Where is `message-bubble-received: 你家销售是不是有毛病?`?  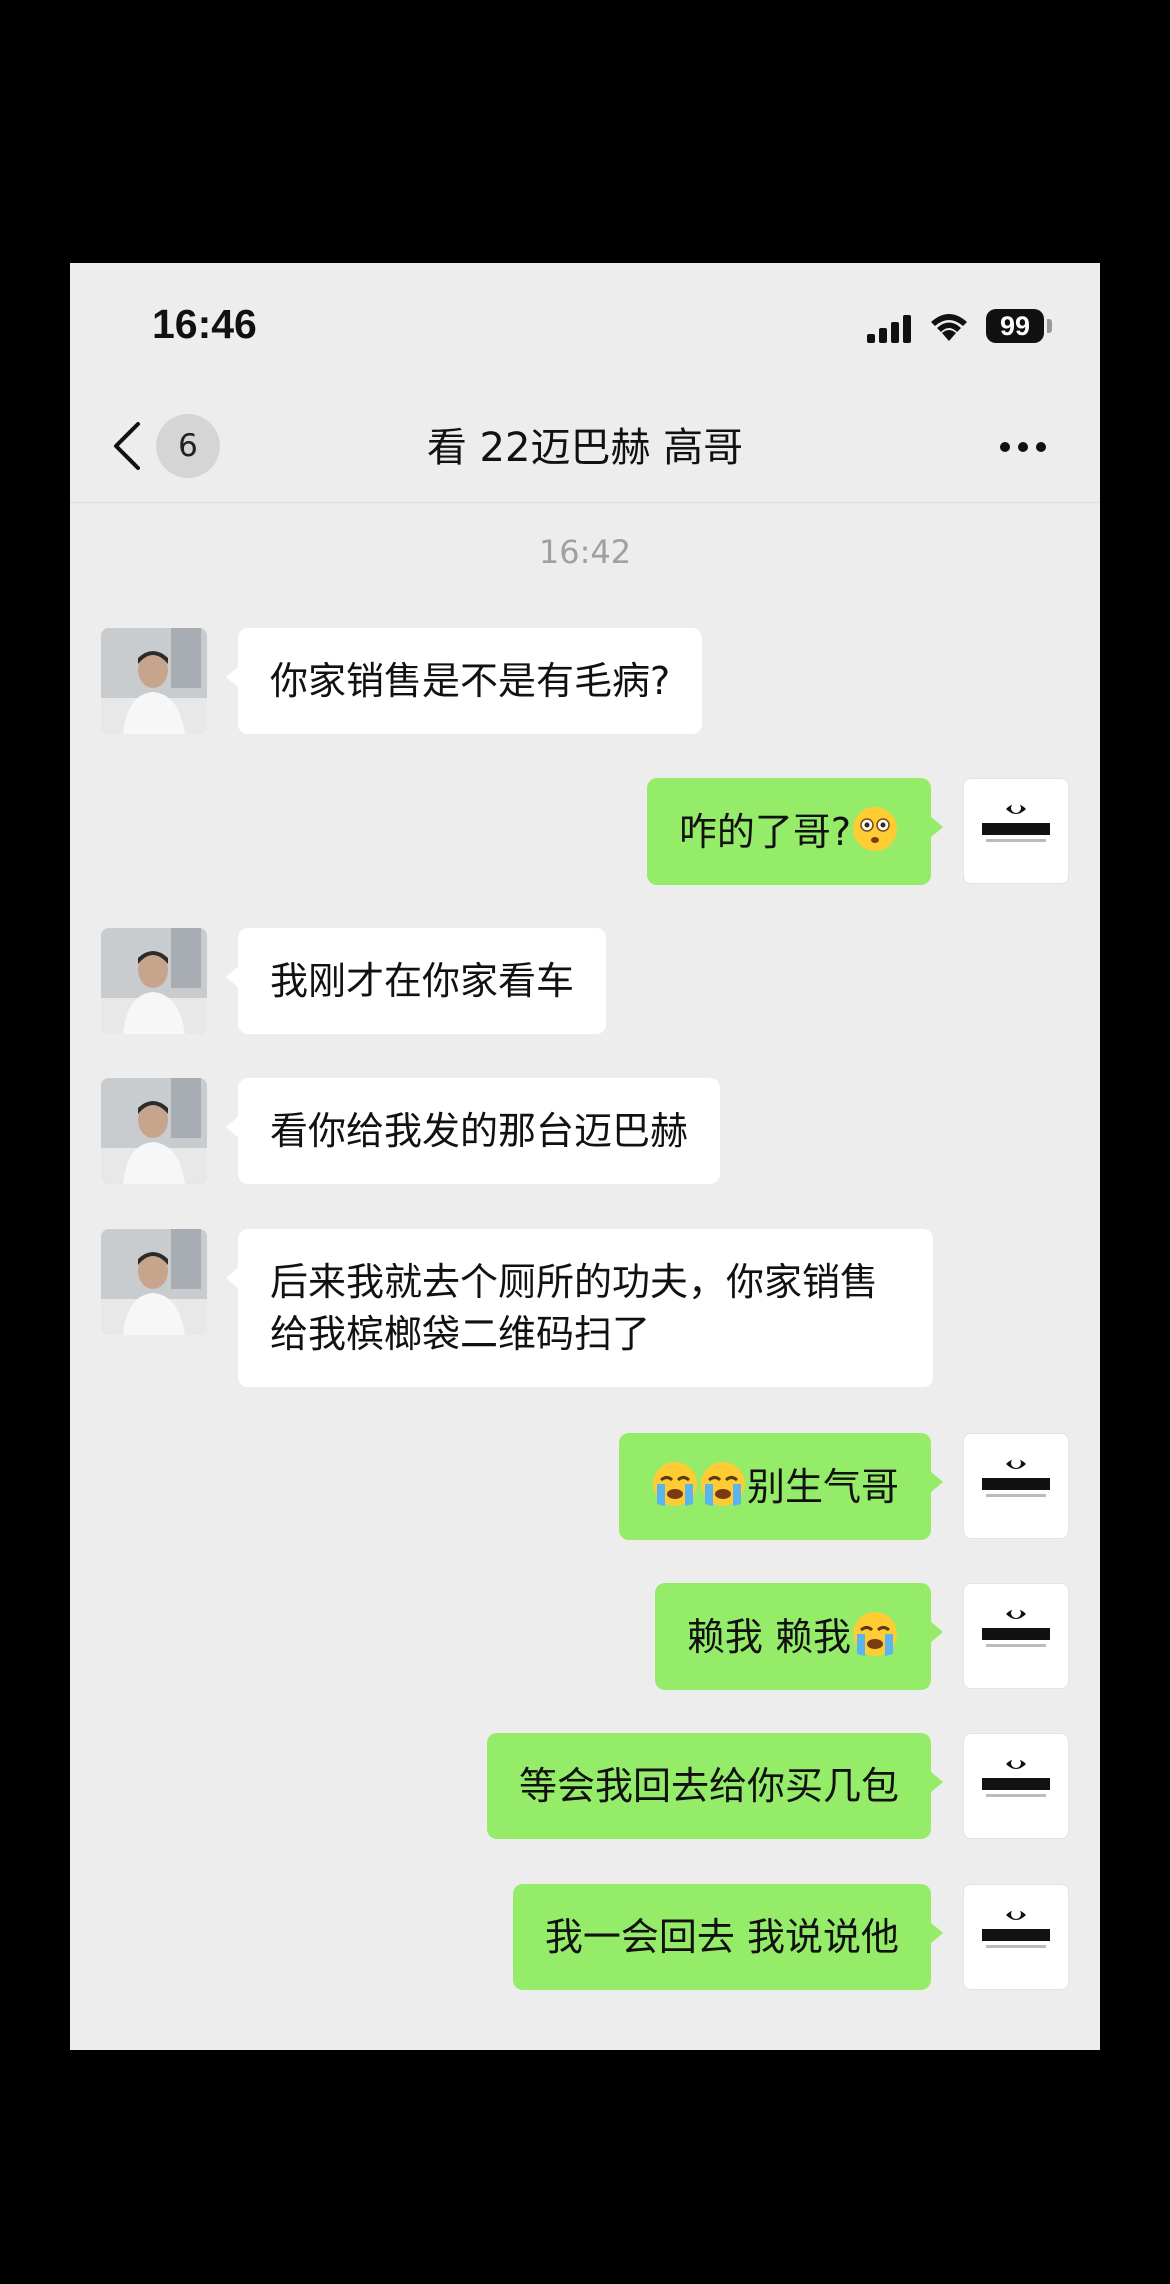 message-bubble-received: 你家销售是不是有毛病? is located at coordinates (464, 681).